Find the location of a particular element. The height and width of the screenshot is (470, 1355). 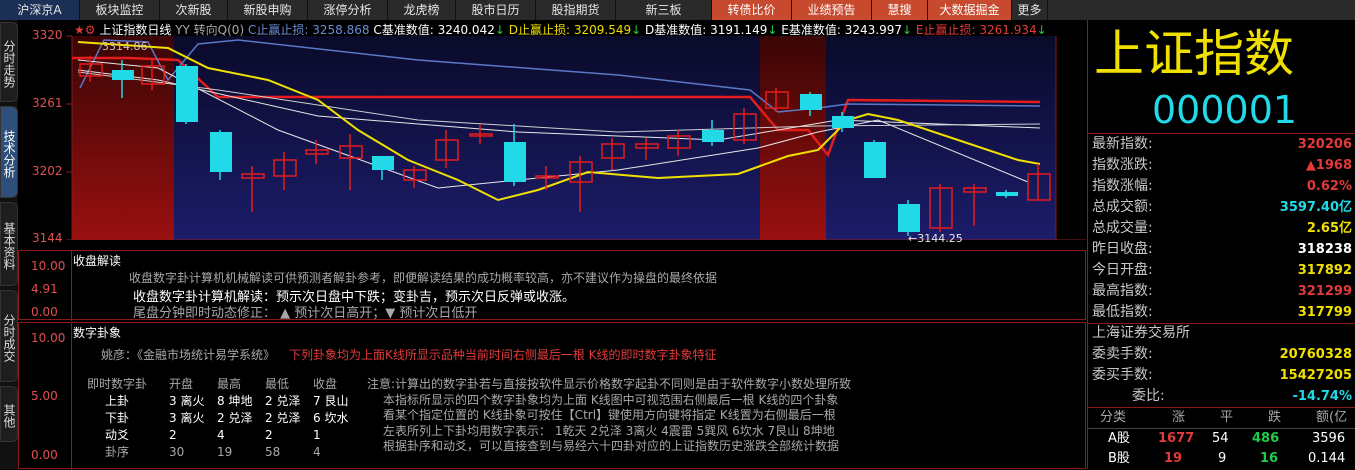

index-name: 上证指数 is located at coordinates (1194, 54).